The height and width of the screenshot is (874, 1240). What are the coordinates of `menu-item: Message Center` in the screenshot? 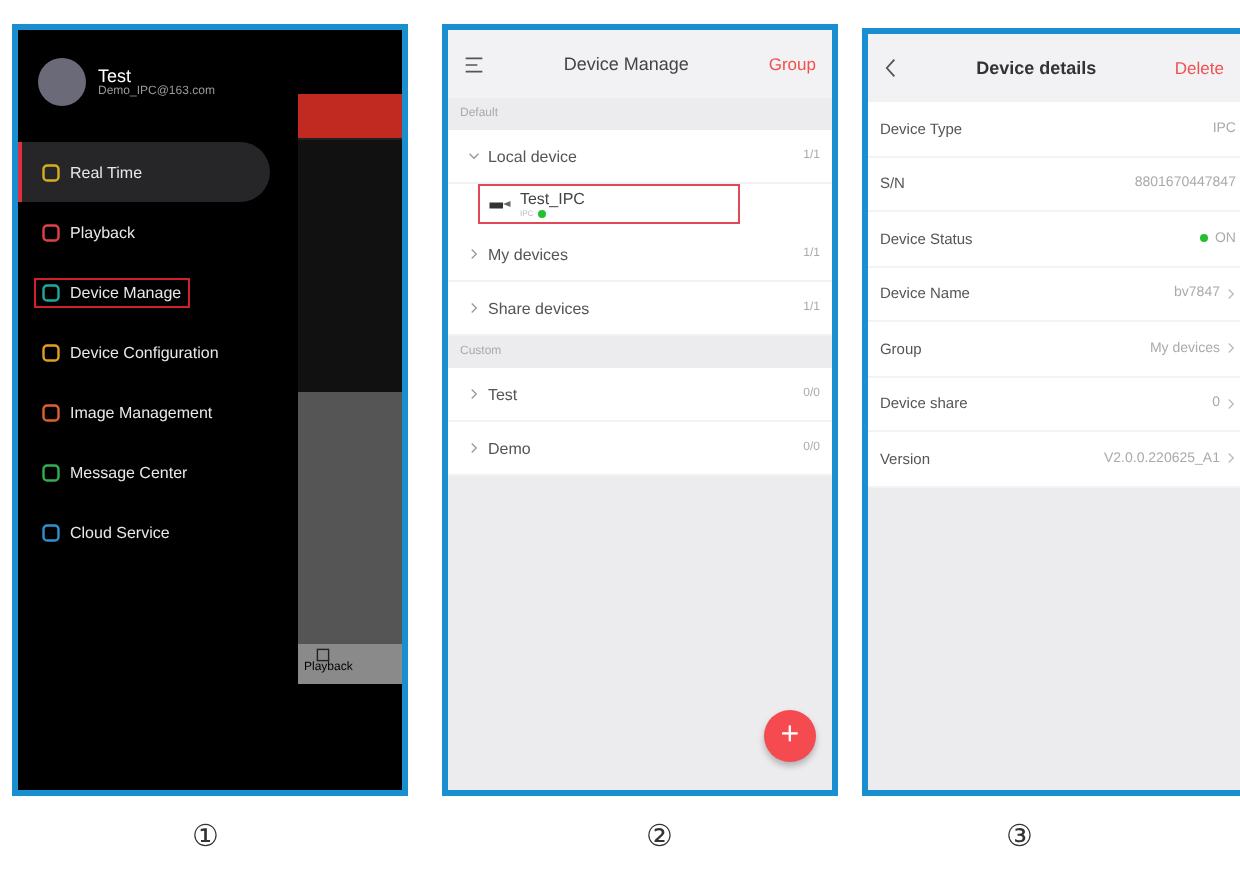 It's located at (158, 472).